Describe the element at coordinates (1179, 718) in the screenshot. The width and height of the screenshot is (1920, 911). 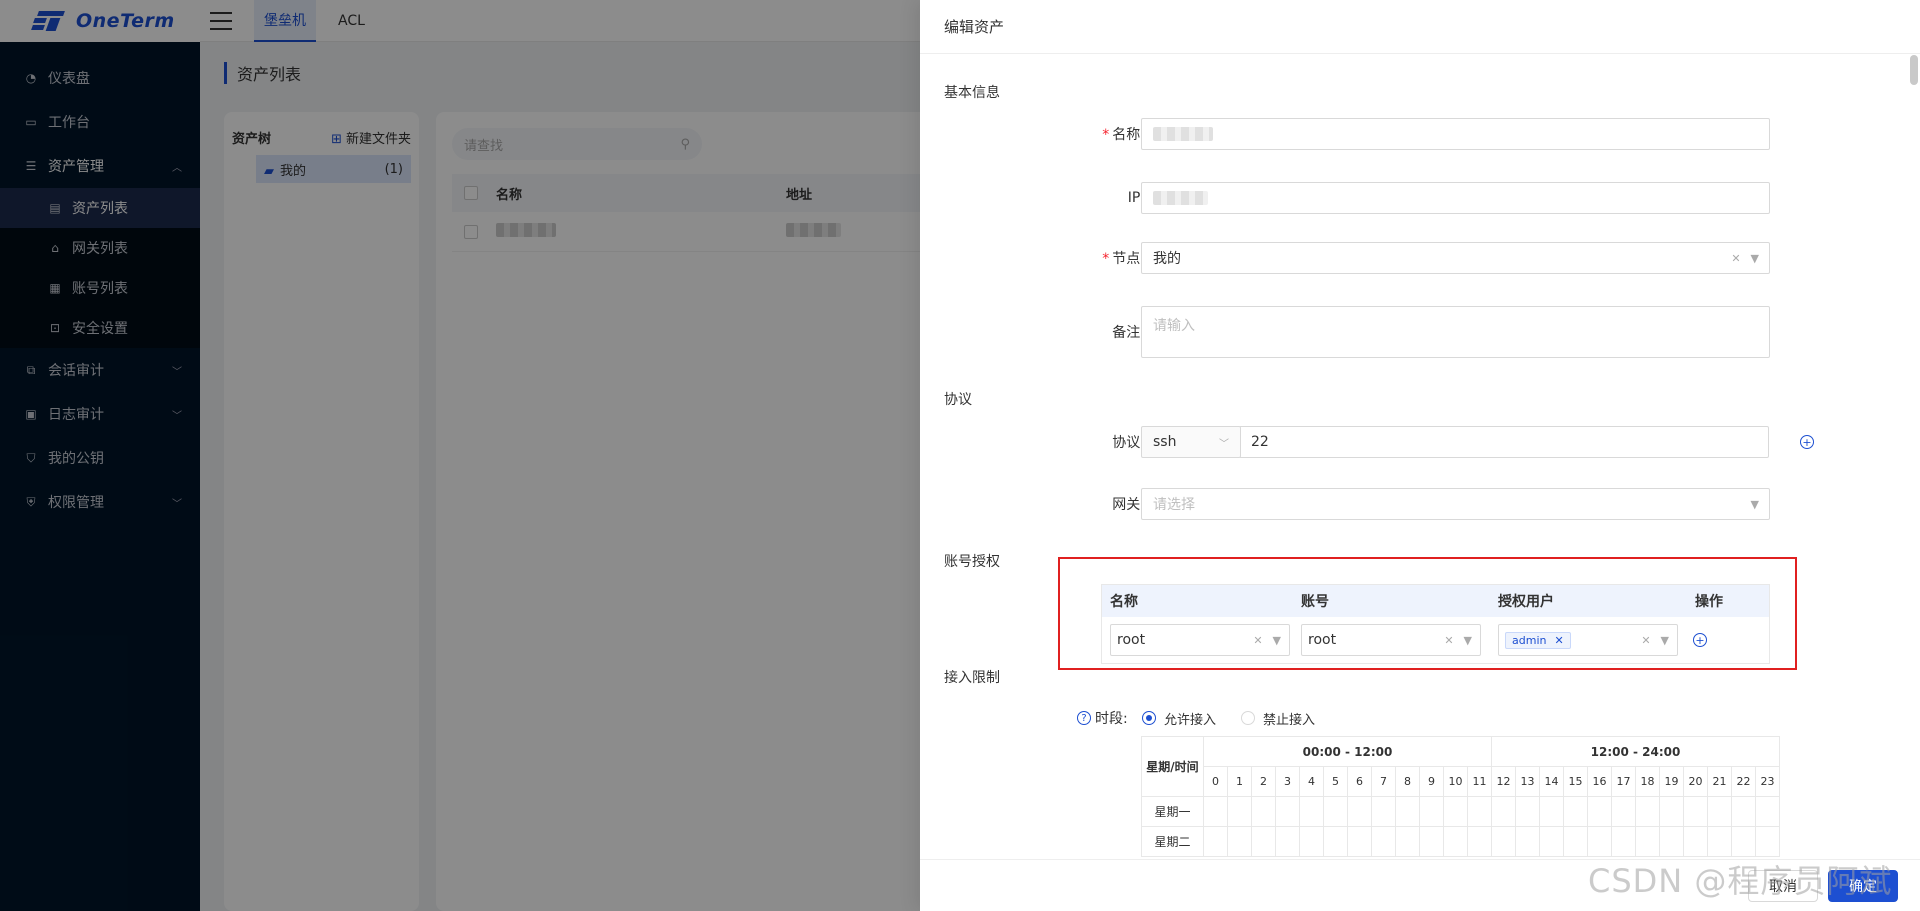
I see `allow-radio: 允许接入` at that location.